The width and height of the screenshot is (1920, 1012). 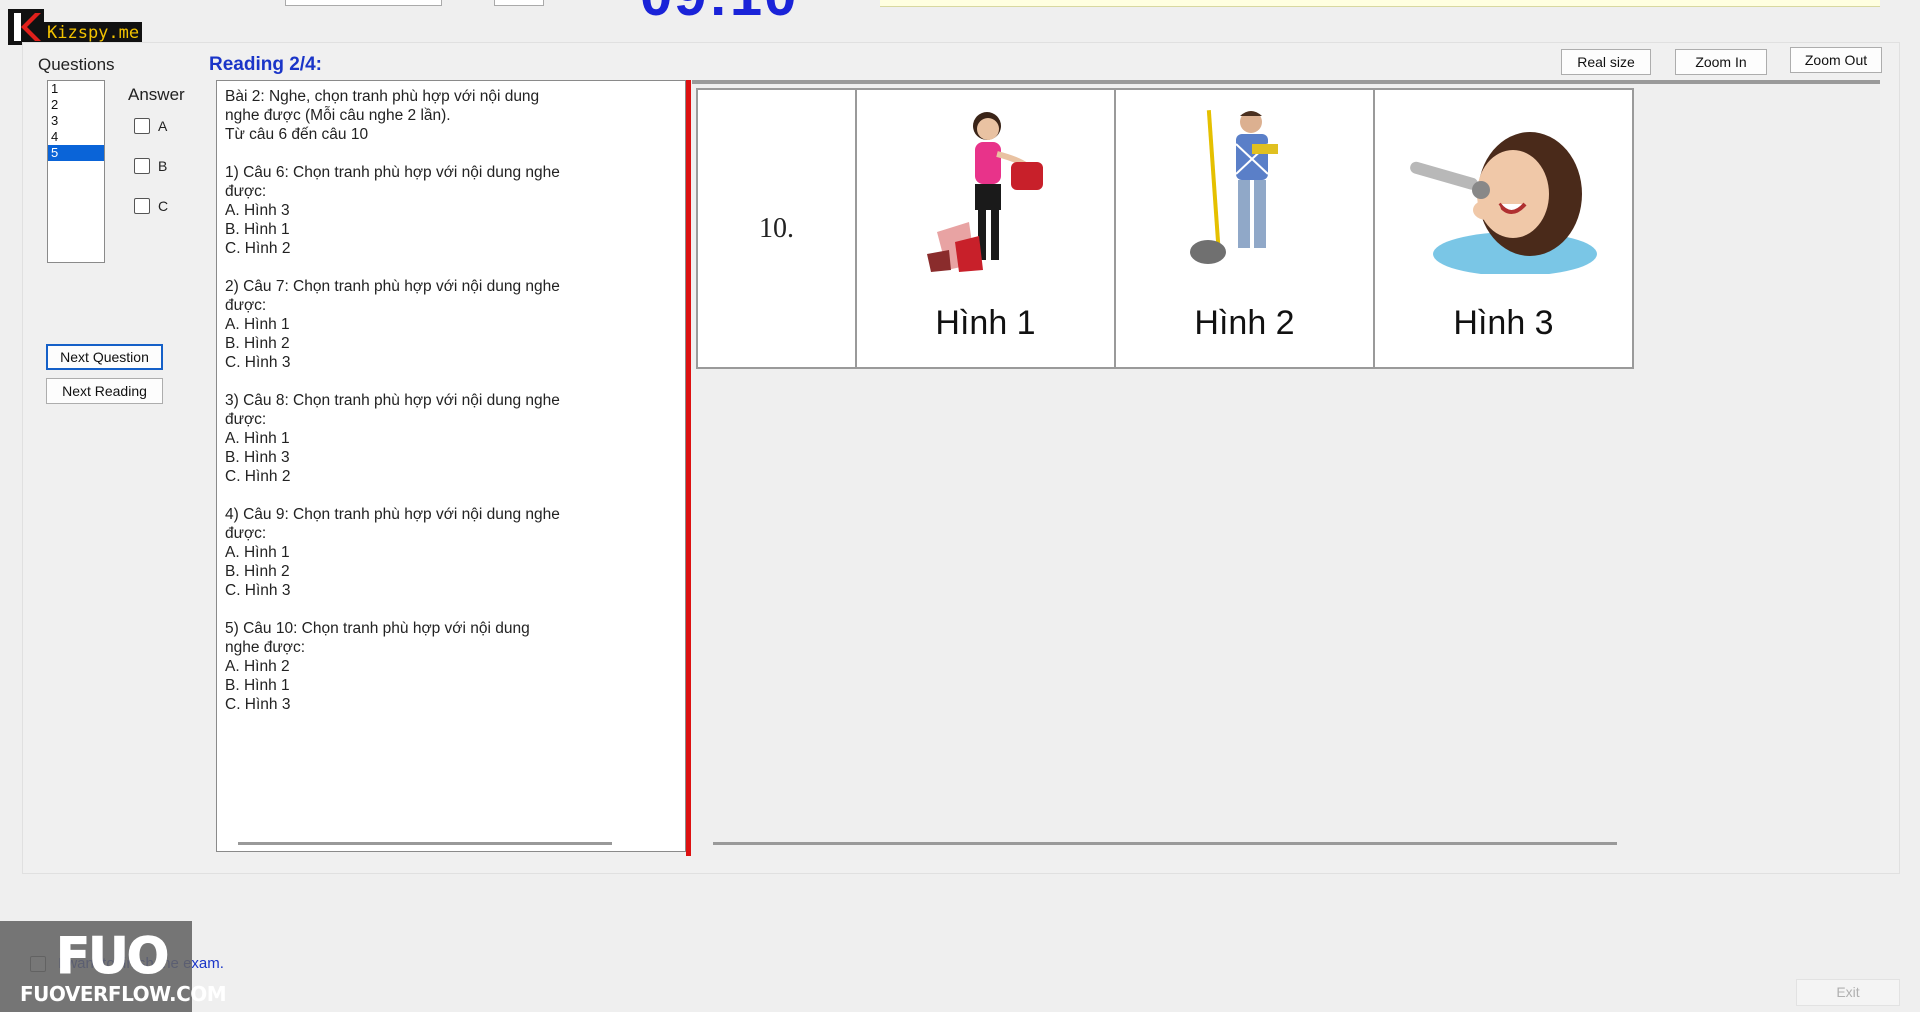 What do you see at coordinates (265, 64) in the screenshot?
I see `reading-title: Reading 2/4:` at bounding box center [265, 64].